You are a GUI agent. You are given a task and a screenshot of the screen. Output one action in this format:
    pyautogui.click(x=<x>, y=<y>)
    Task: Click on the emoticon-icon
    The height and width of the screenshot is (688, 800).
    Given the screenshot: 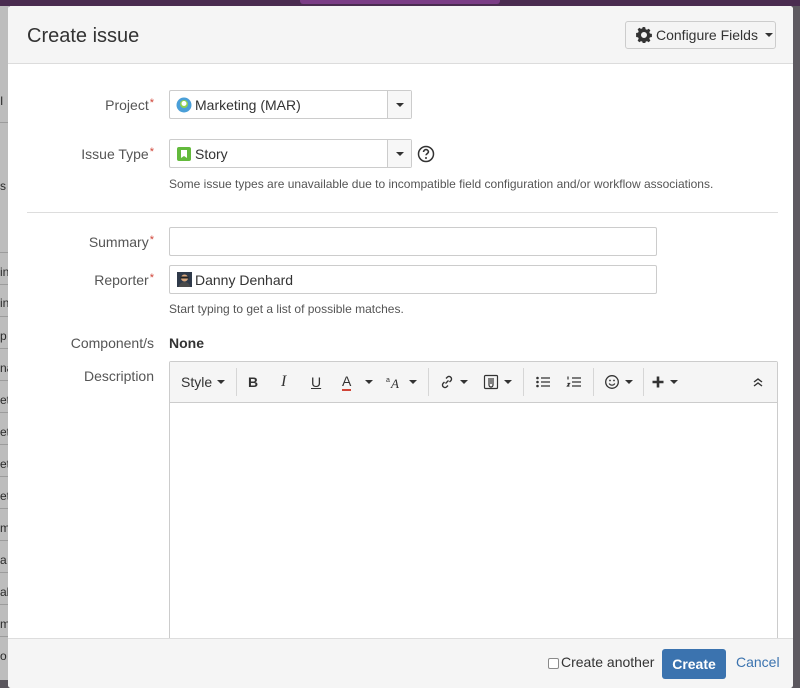 What is the action you would take?
    pyautogui.click(x=612, y=382)
    